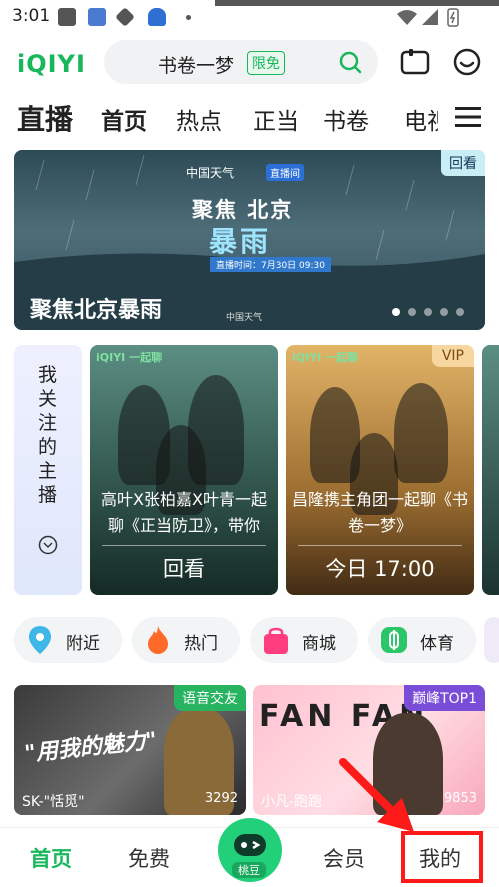 The image size is (499, 887). Describe the element at coordinates (48, 545) in the screenshot. I see `chevron-down-icon` at that location.